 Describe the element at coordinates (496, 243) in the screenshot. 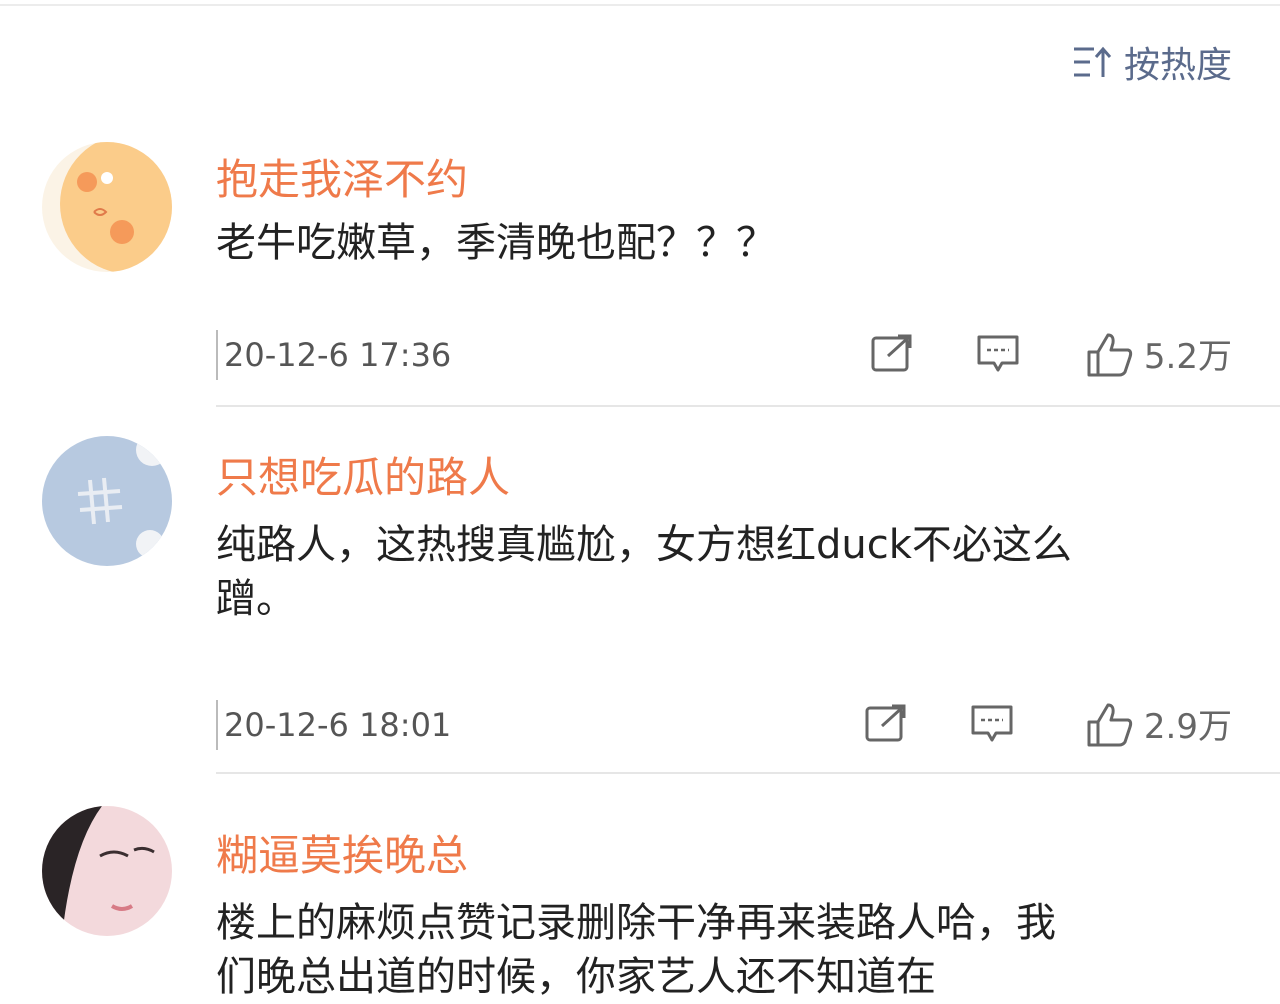

I see `comment-text: 老牛吃嫩草，季清晚也配？？？` at that location.